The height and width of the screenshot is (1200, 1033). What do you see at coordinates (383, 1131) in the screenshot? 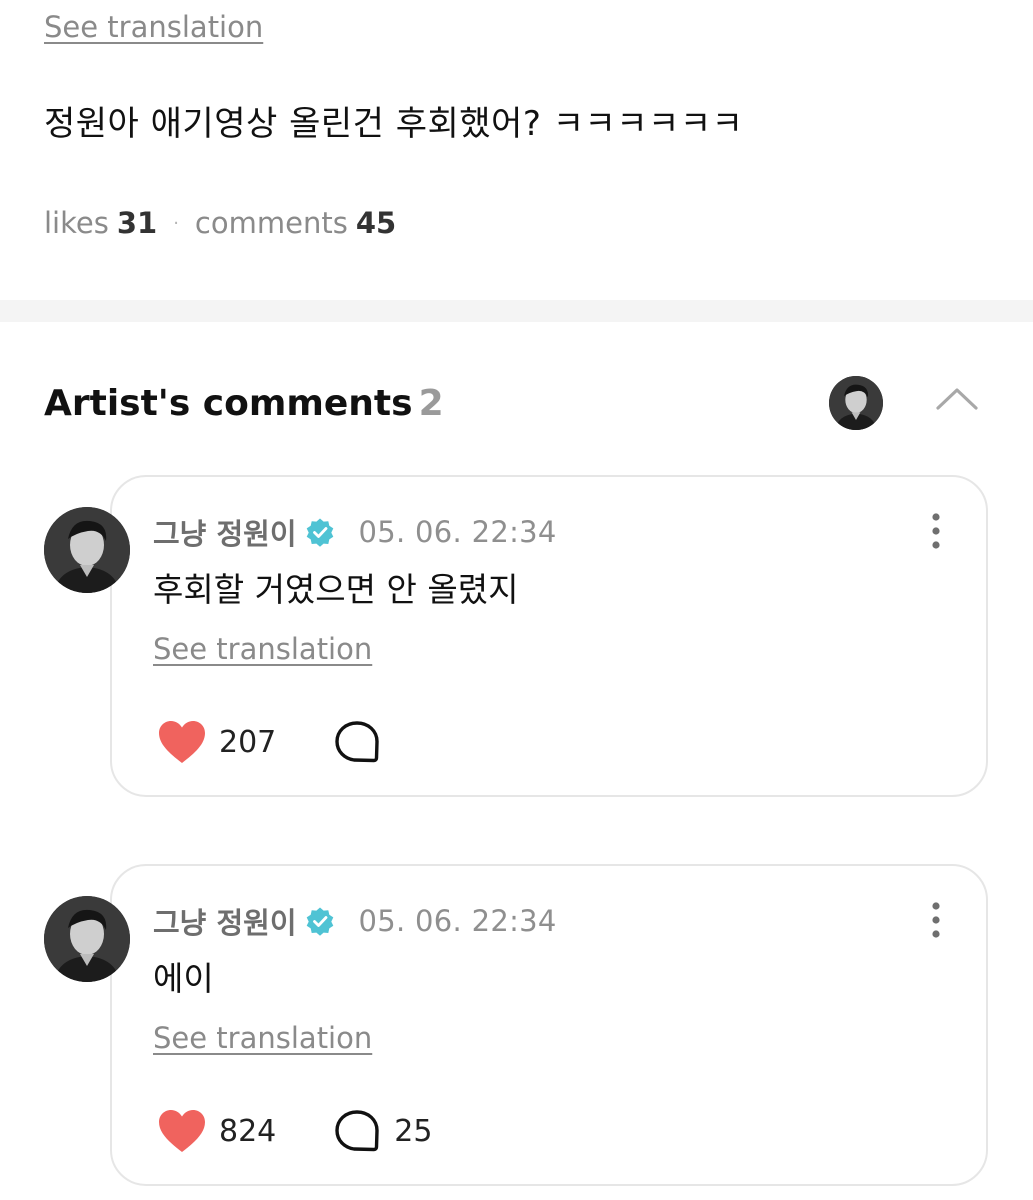
I see `reply-button: 25` at bounding box center [383, 1131].